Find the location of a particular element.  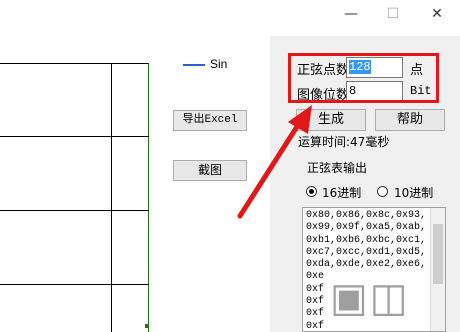

highlight-box is located at coordinates (363, 78).